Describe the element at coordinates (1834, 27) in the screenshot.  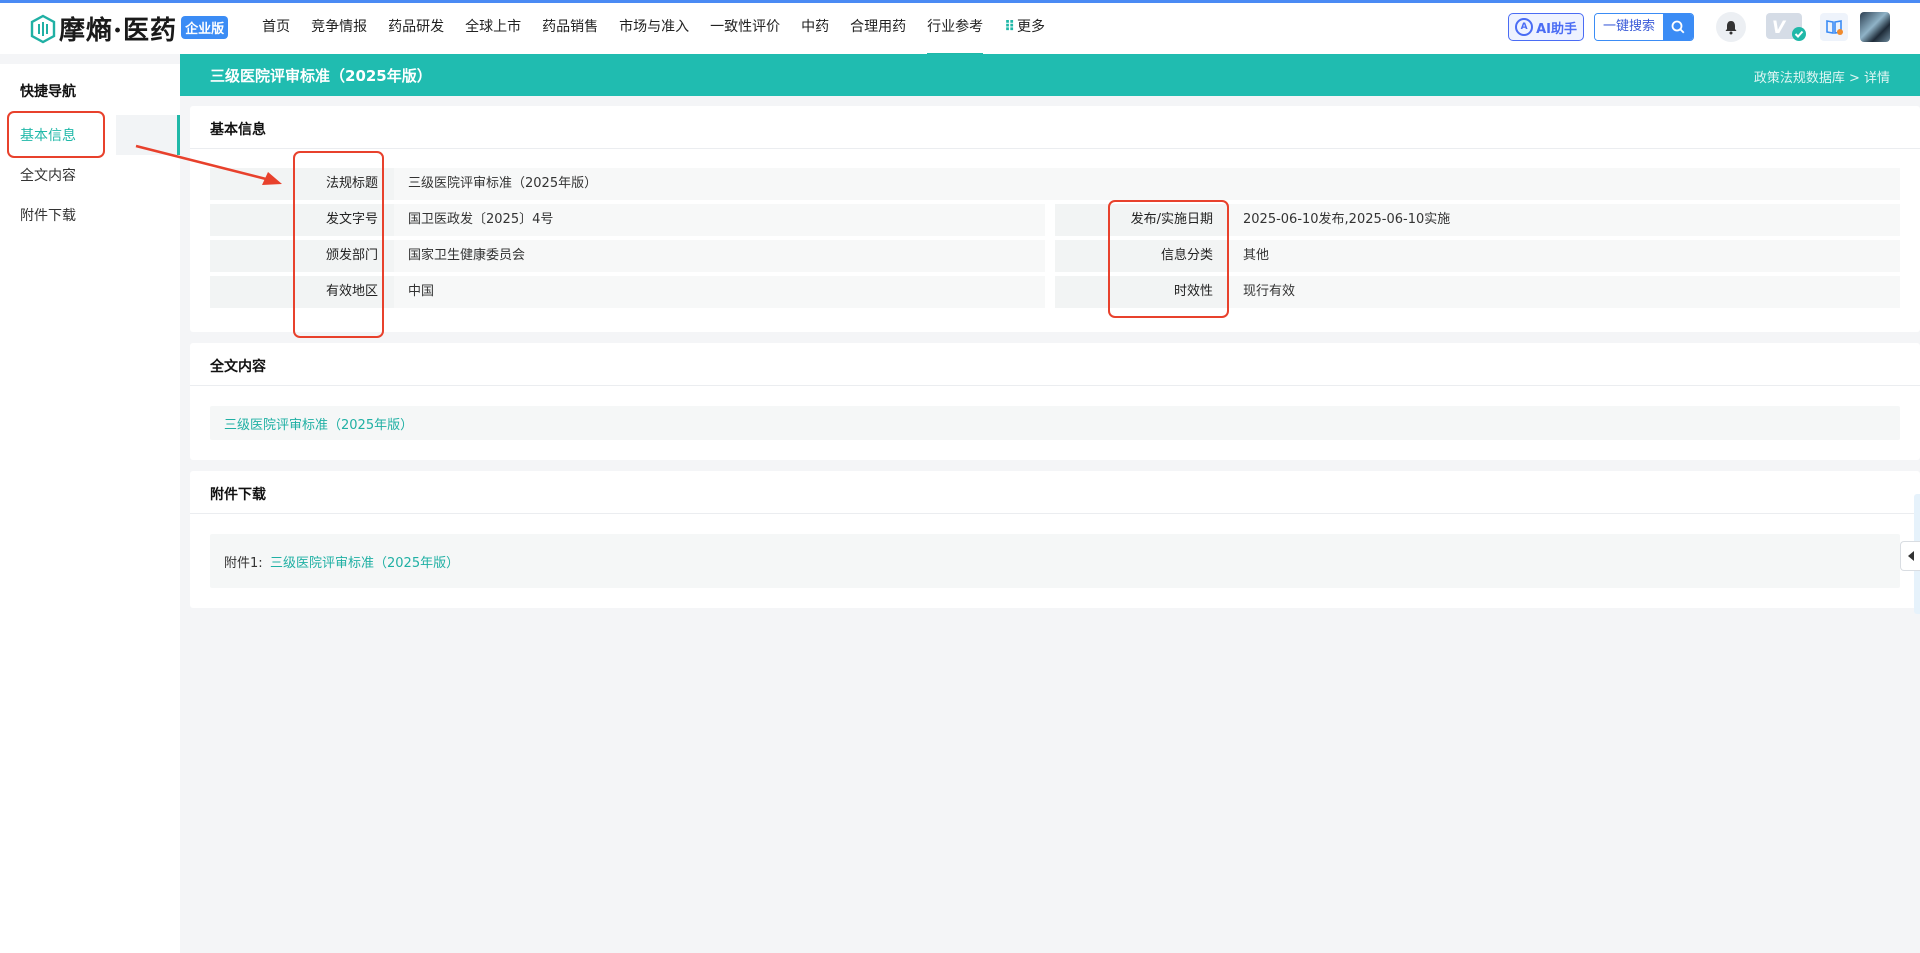
I see `guide-book-icon` at that location.